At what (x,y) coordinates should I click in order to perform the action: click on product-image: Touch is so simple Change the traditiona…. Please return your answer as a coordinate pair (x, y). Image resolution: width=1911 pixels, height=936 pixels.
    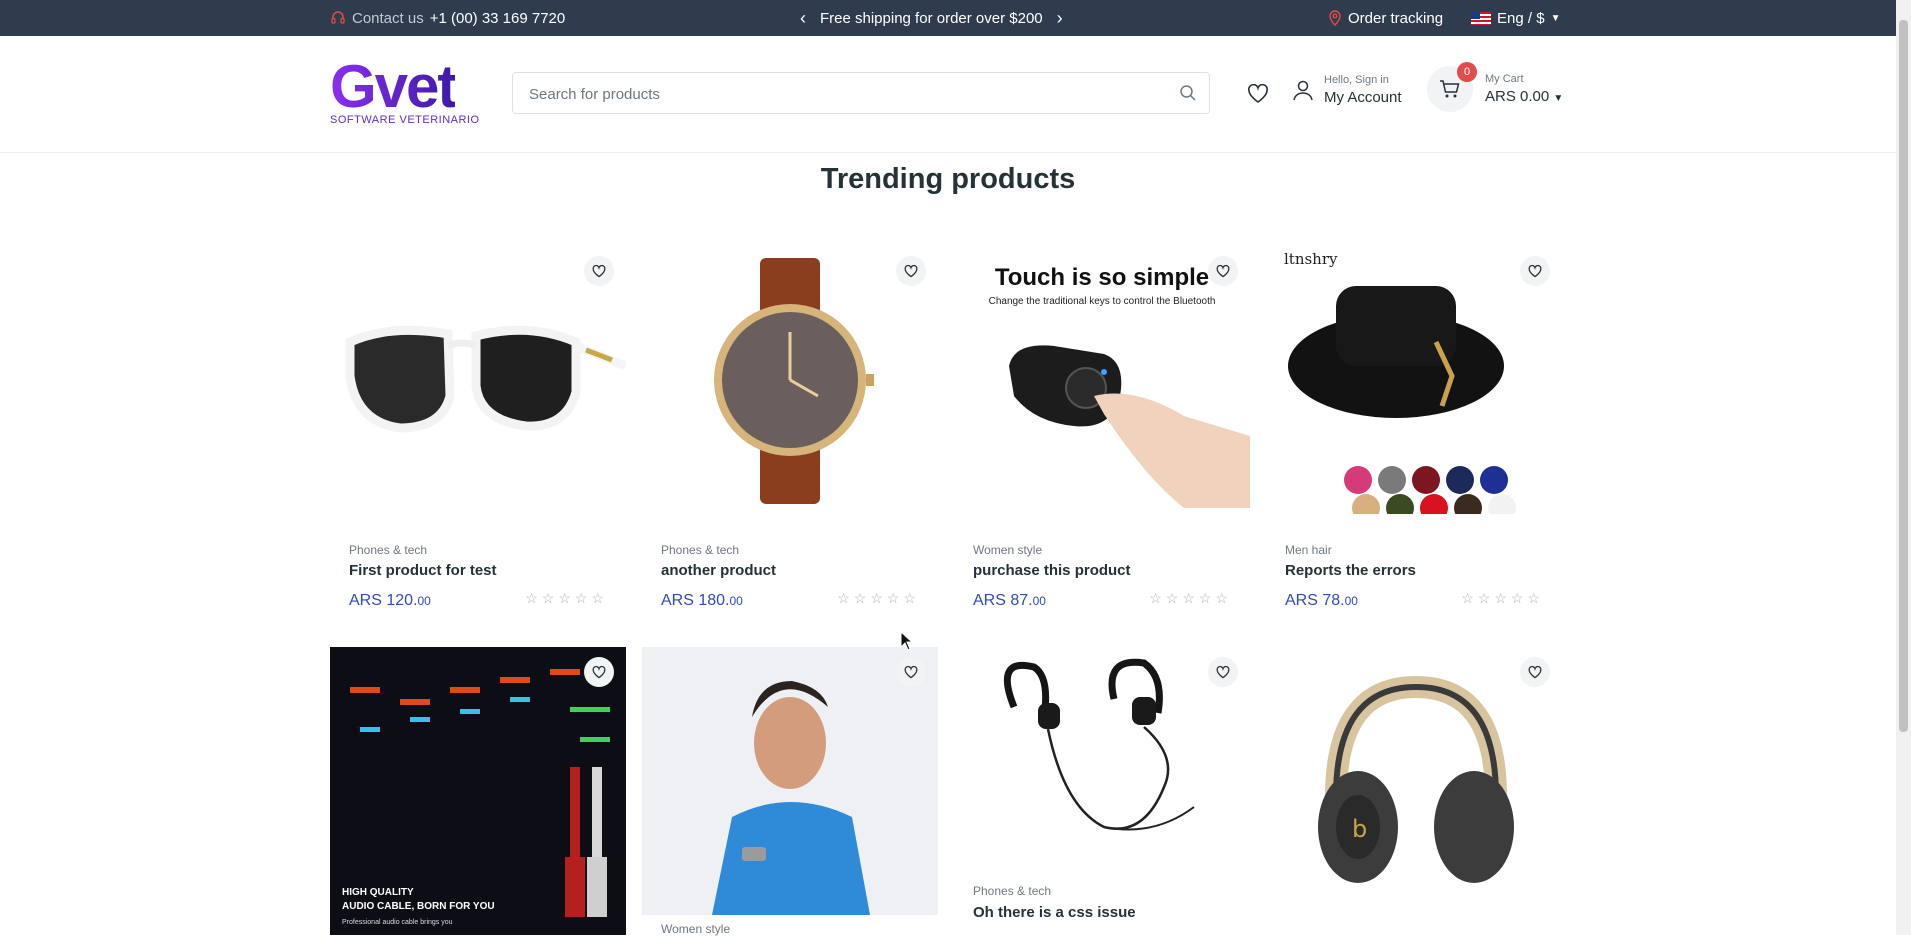
    Looking at the image, I should click on (1102, 380).